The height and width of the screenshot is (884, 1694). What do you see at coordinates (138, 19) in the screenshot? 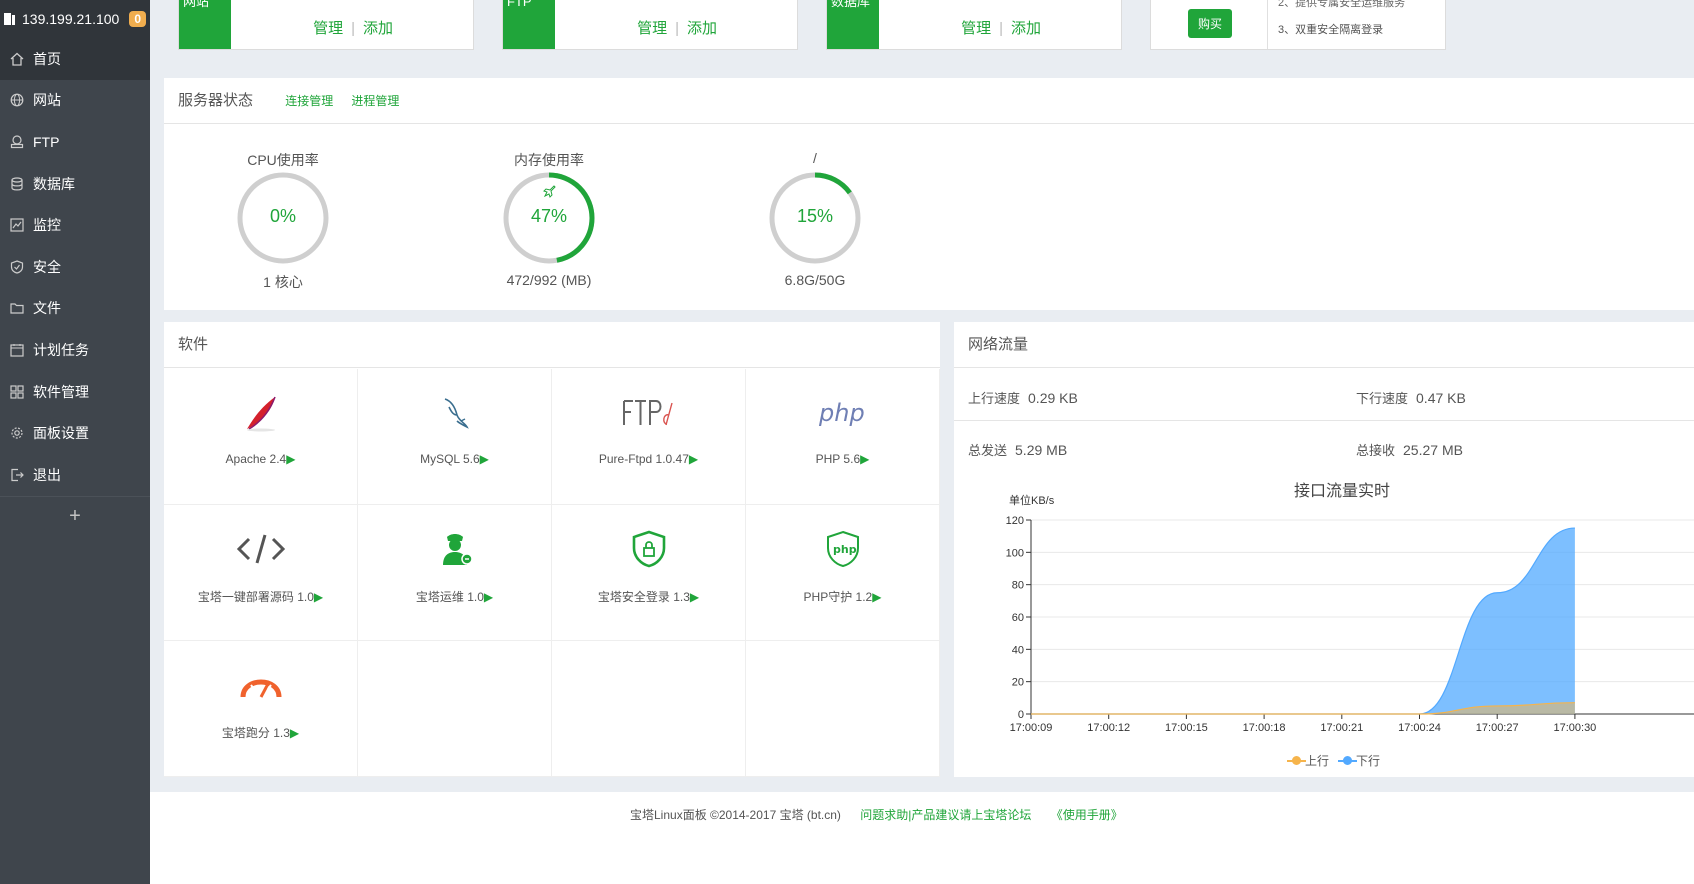
I see `notification-badge: 0` at bounding box center [138, 19].